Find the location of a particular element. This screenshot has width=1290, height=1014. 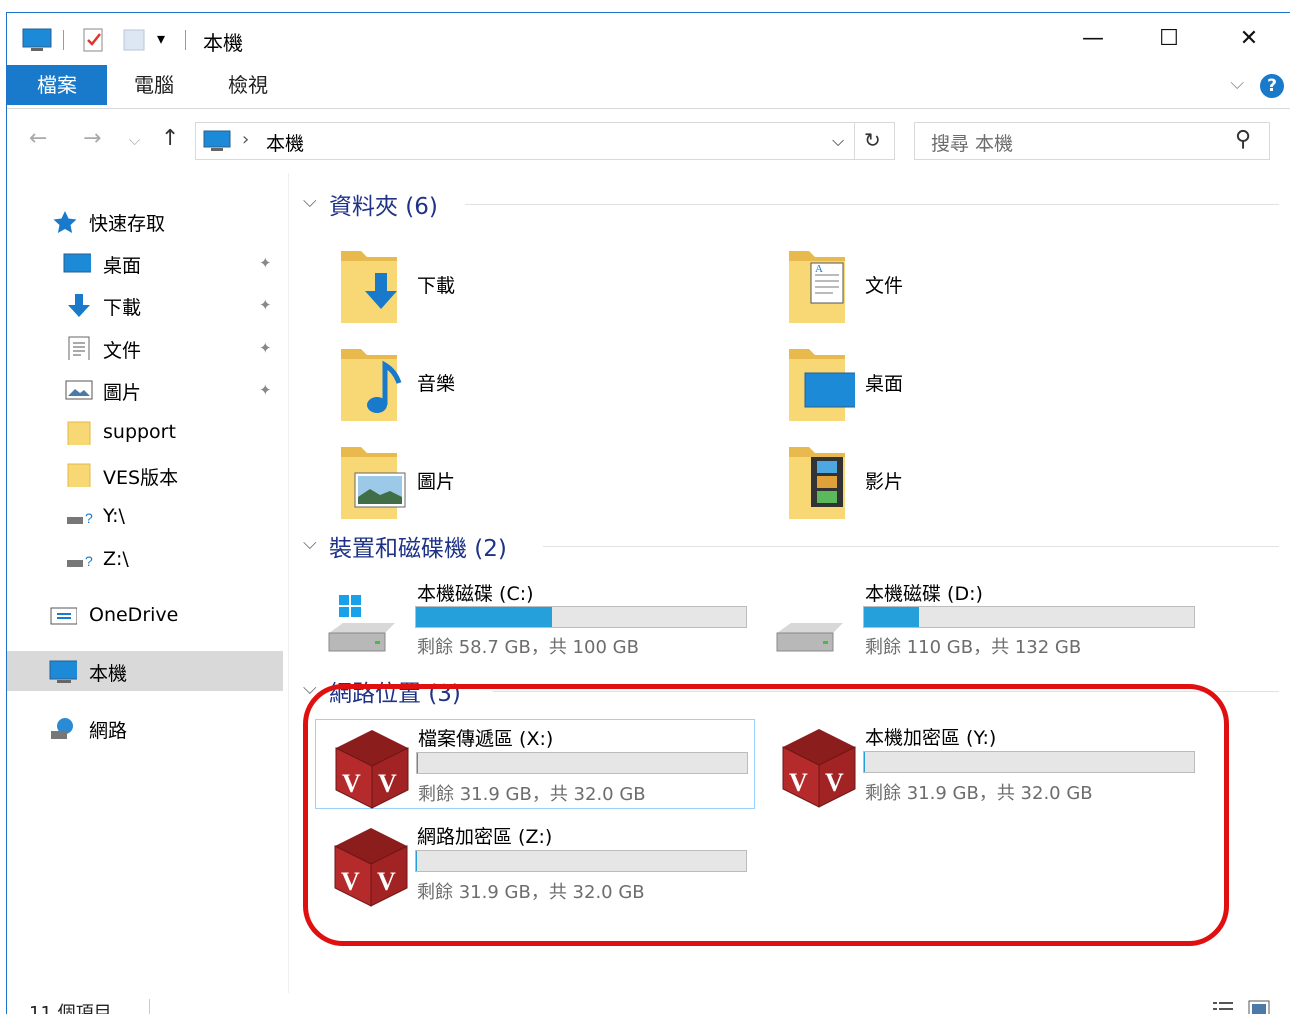

folder-videos: 影片 is located at coordinates (975, 485).